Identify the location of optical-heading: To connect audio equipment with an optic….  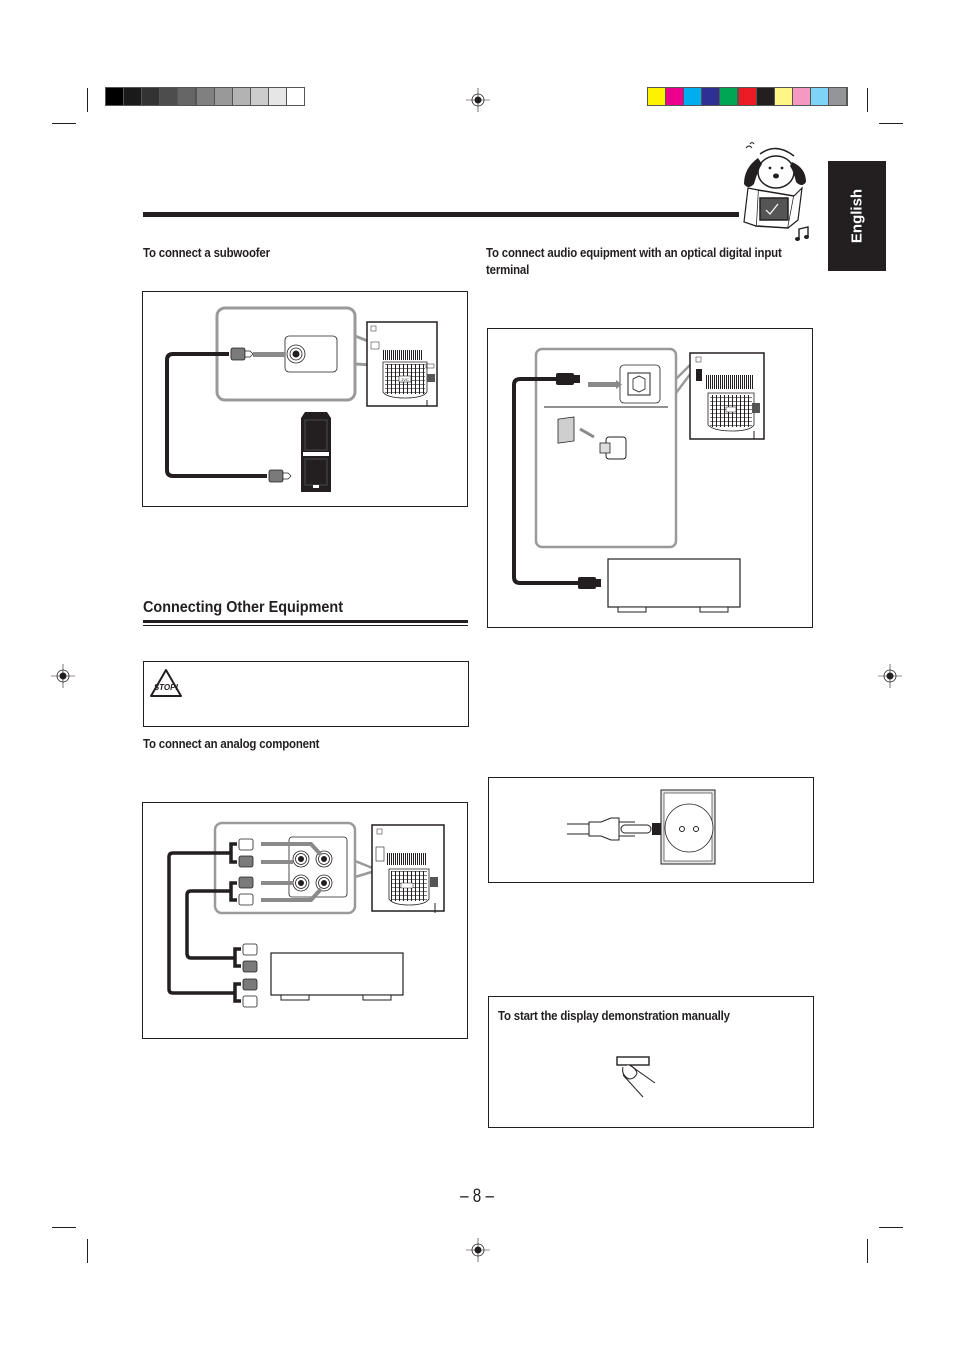
(634, 261).